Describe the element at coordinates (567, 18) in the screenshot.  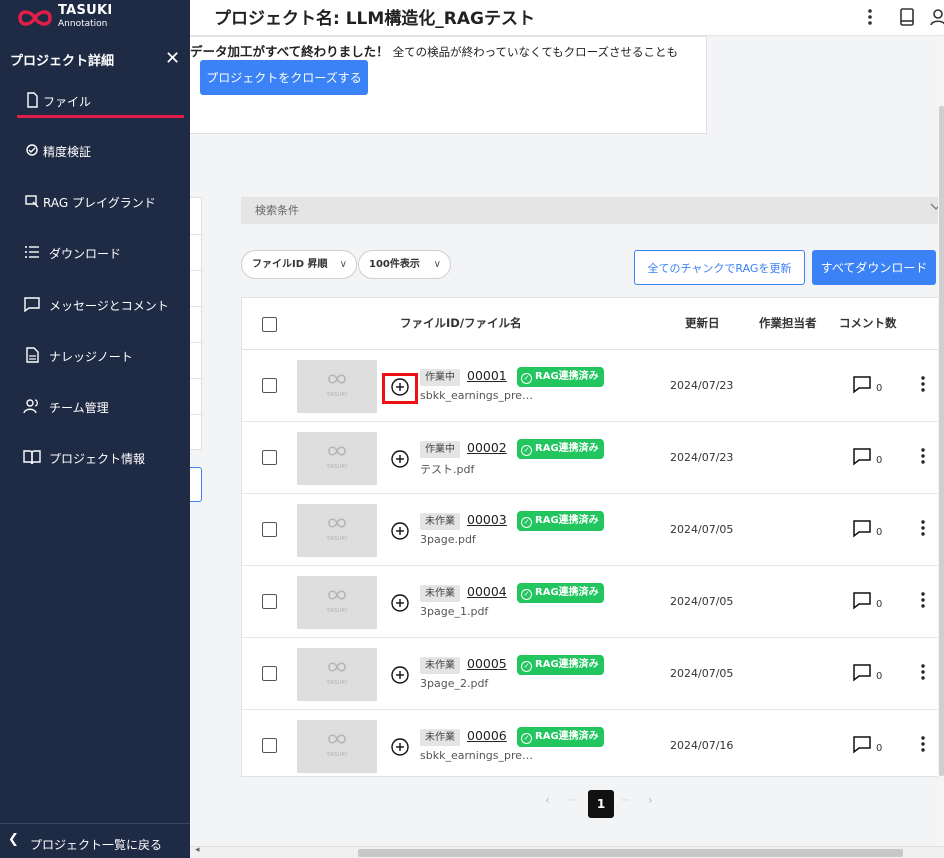
I see `top-bar: プロジェクト名: LLM構造化_RAGテスト` at that location.